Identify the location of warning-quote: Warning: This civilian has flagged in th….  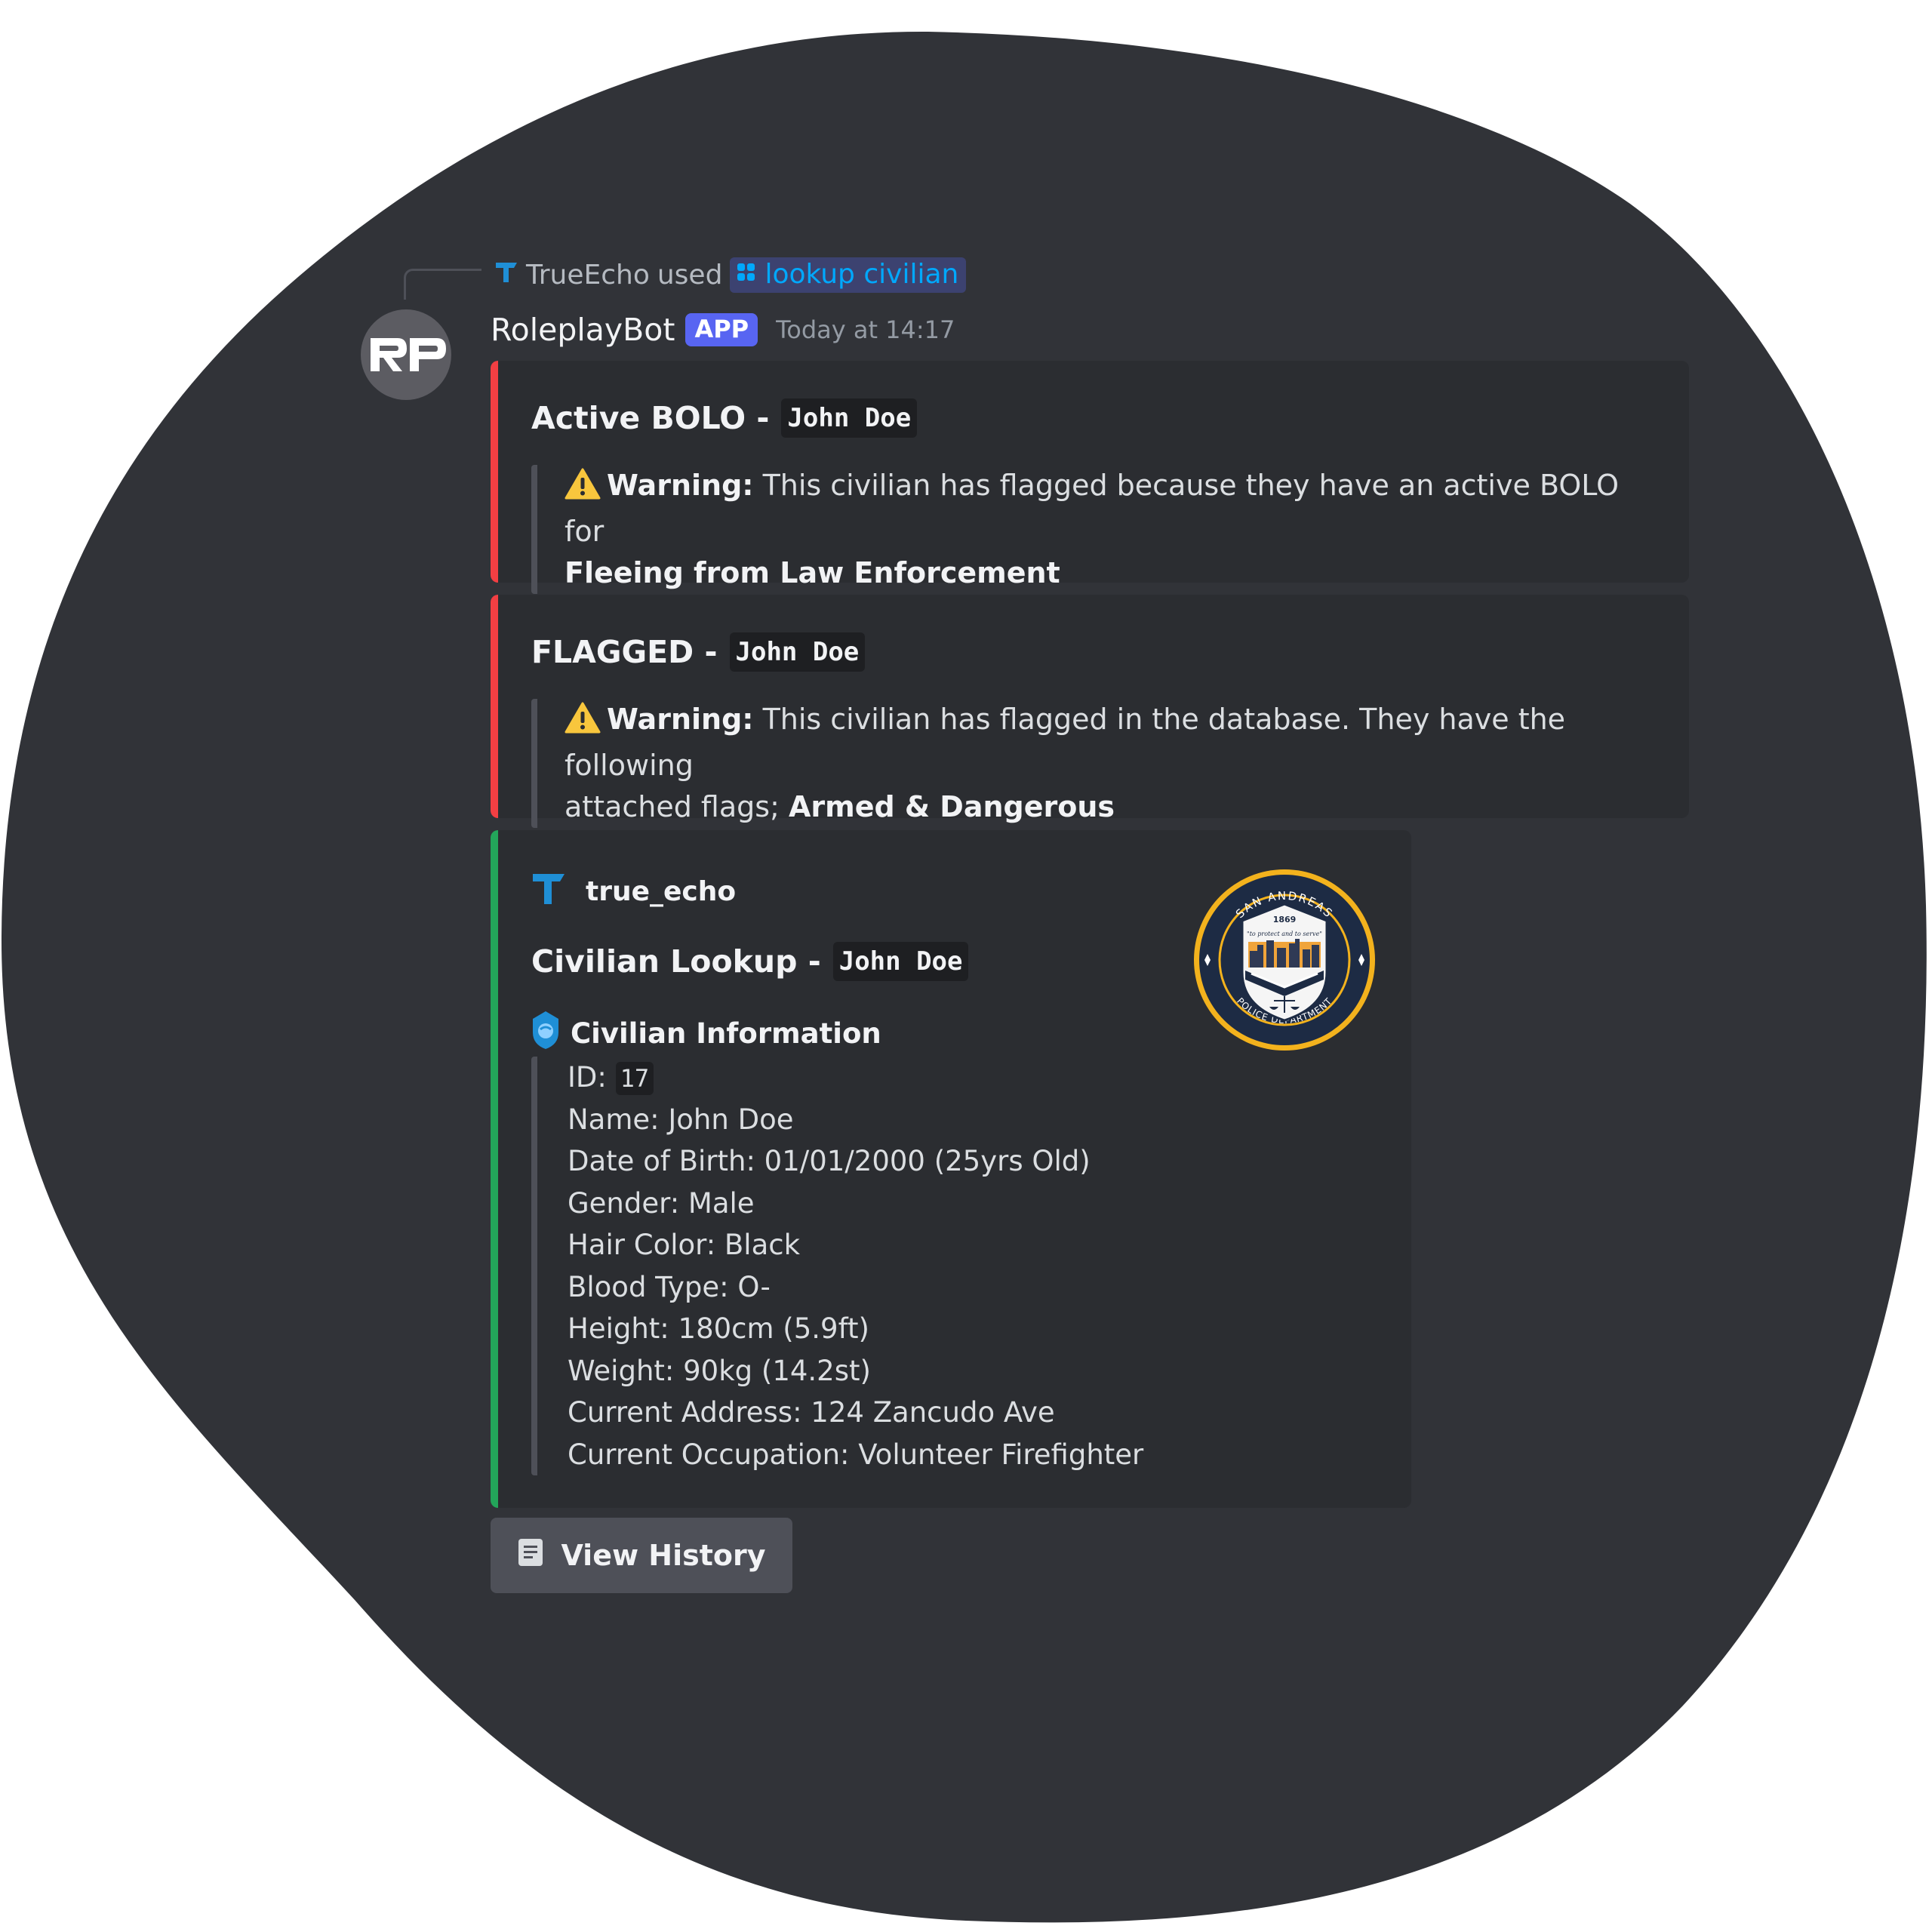
(1087, 763).